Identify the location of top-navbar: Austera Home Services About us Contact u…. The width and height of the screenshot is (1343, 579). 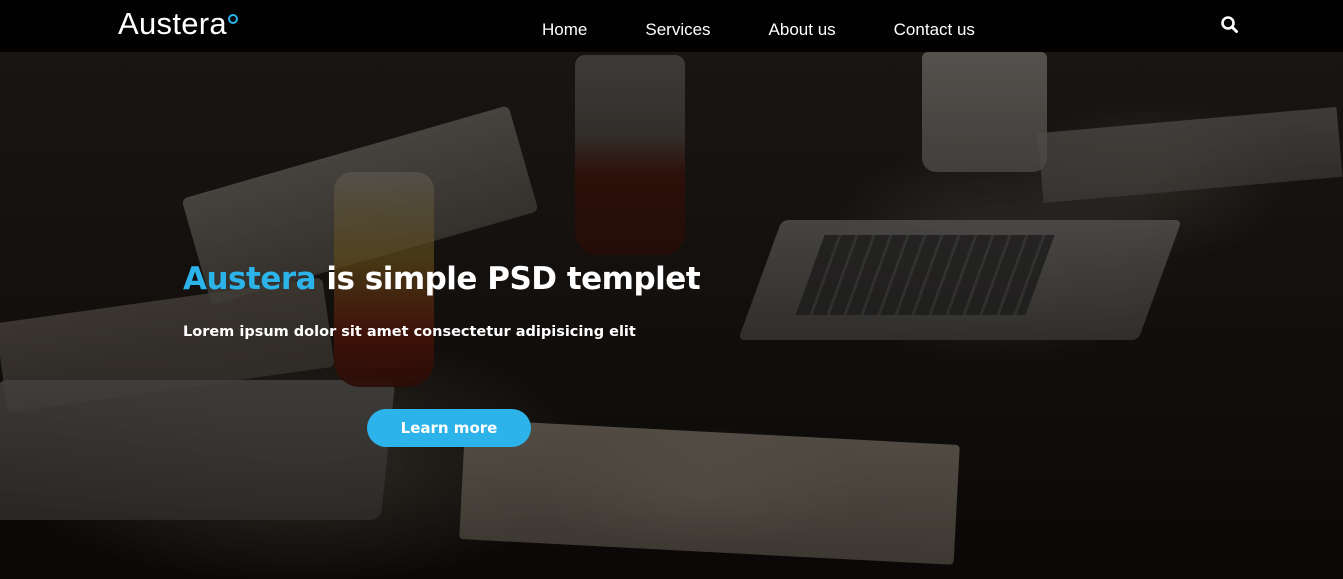
(671, 26).